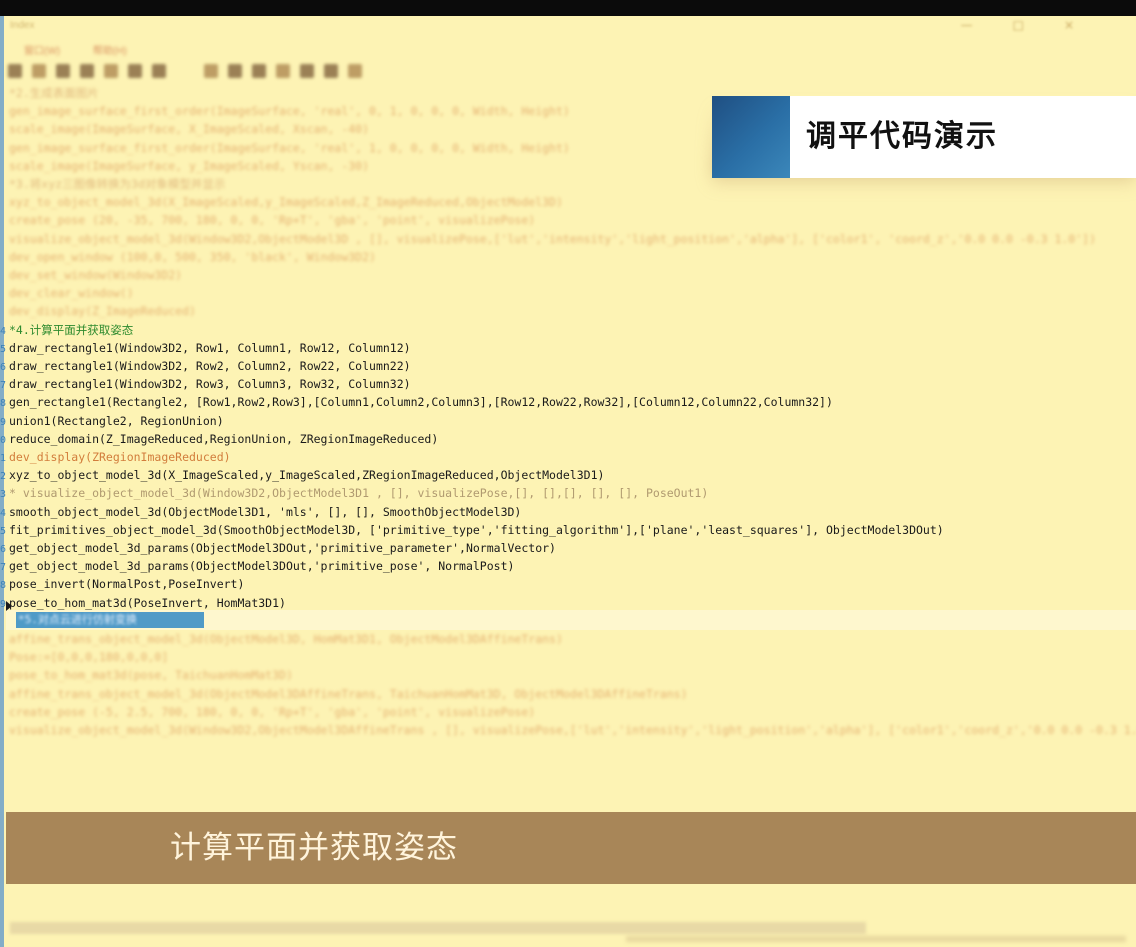 This screenshot has width=1136, height=947. What do you see at coordinates (568, 8) in the screenshot?
I see `top-letterbox` at bounding box center [568, 8].